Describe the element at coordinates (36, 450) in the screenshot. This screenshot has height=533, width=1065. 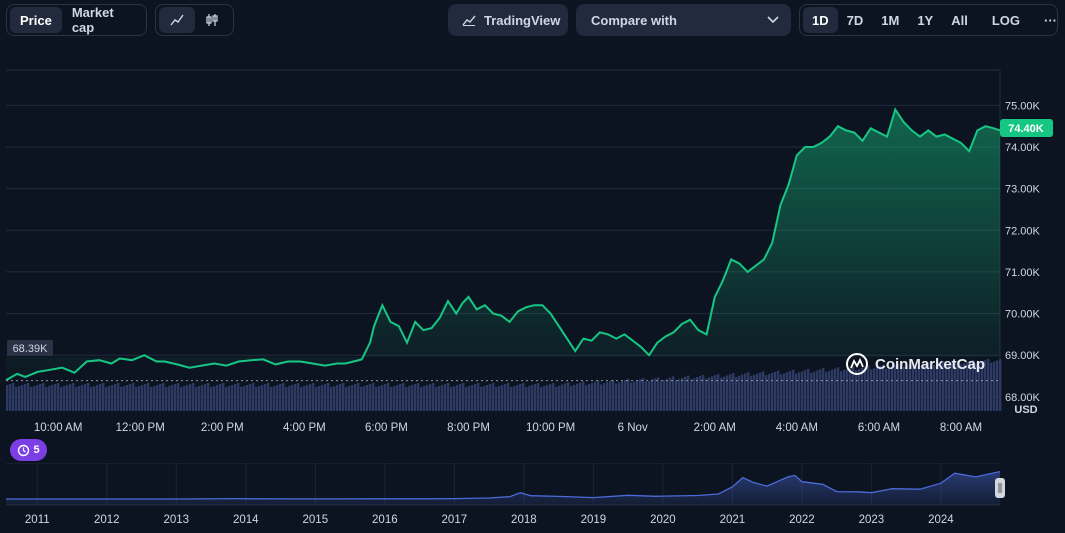
I see `history-count: 5` at that location.